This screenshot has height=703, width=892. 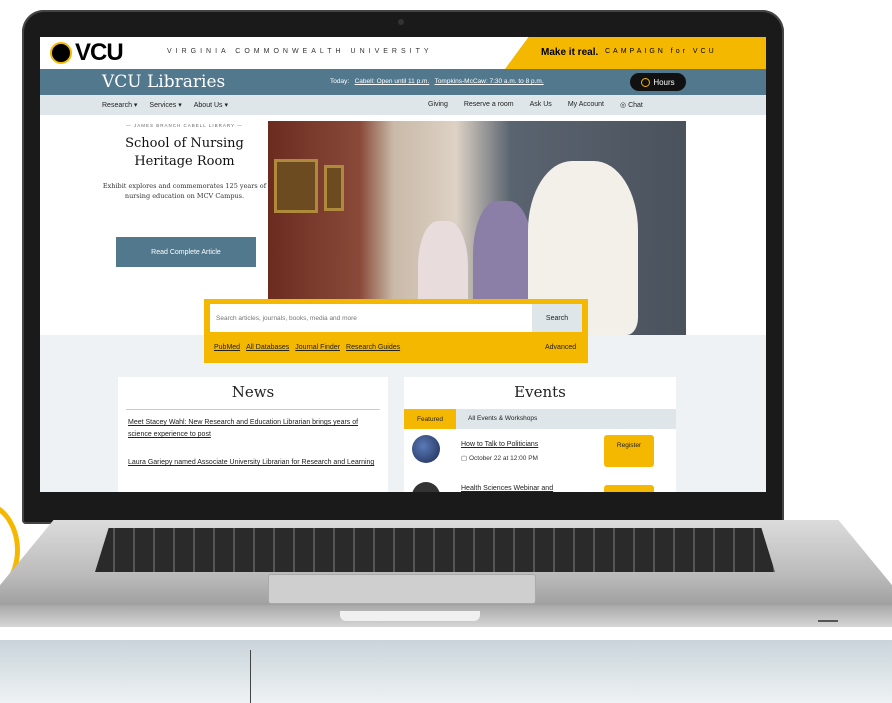 I want to click on event-date-text: October 22 at 12:00 PM, so click(x=503, y=458).